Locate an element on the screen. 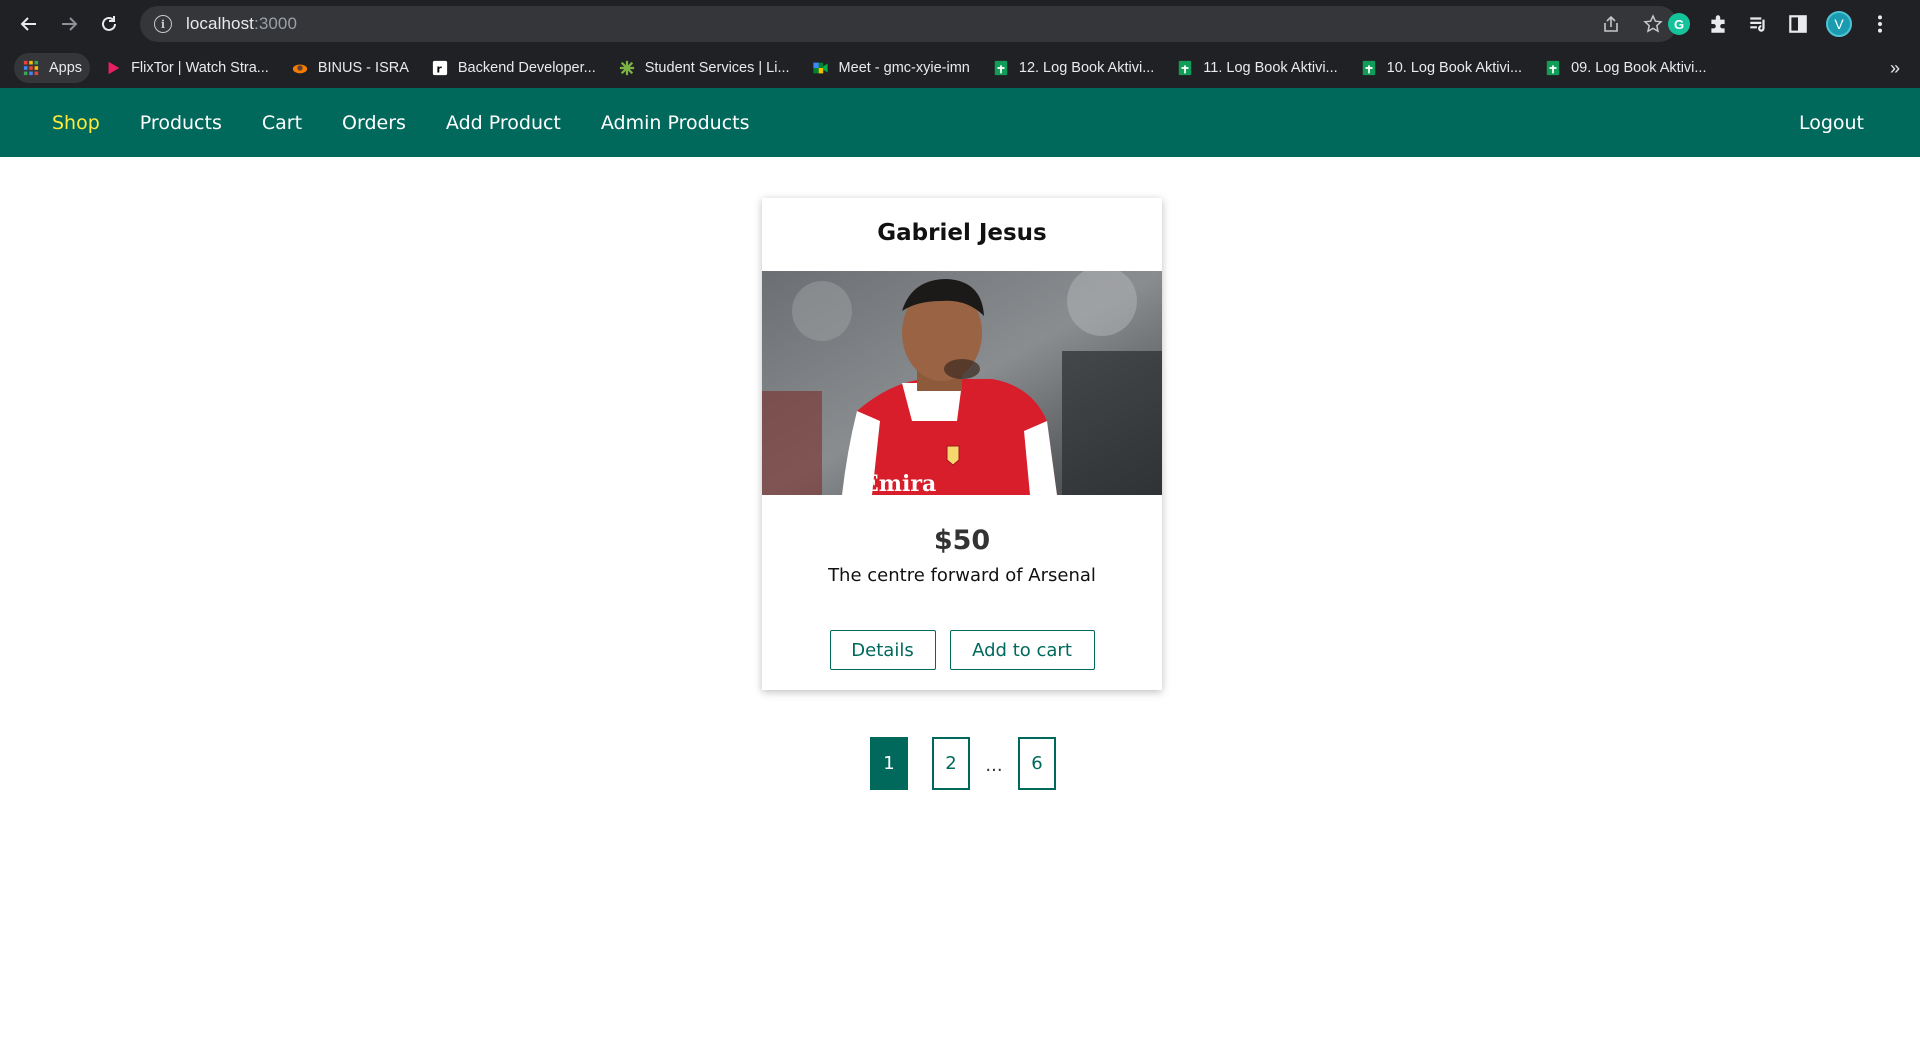 The image size is (1920, 1039). nav-admin-products: Admin Products is located at coordinates (675, 123).